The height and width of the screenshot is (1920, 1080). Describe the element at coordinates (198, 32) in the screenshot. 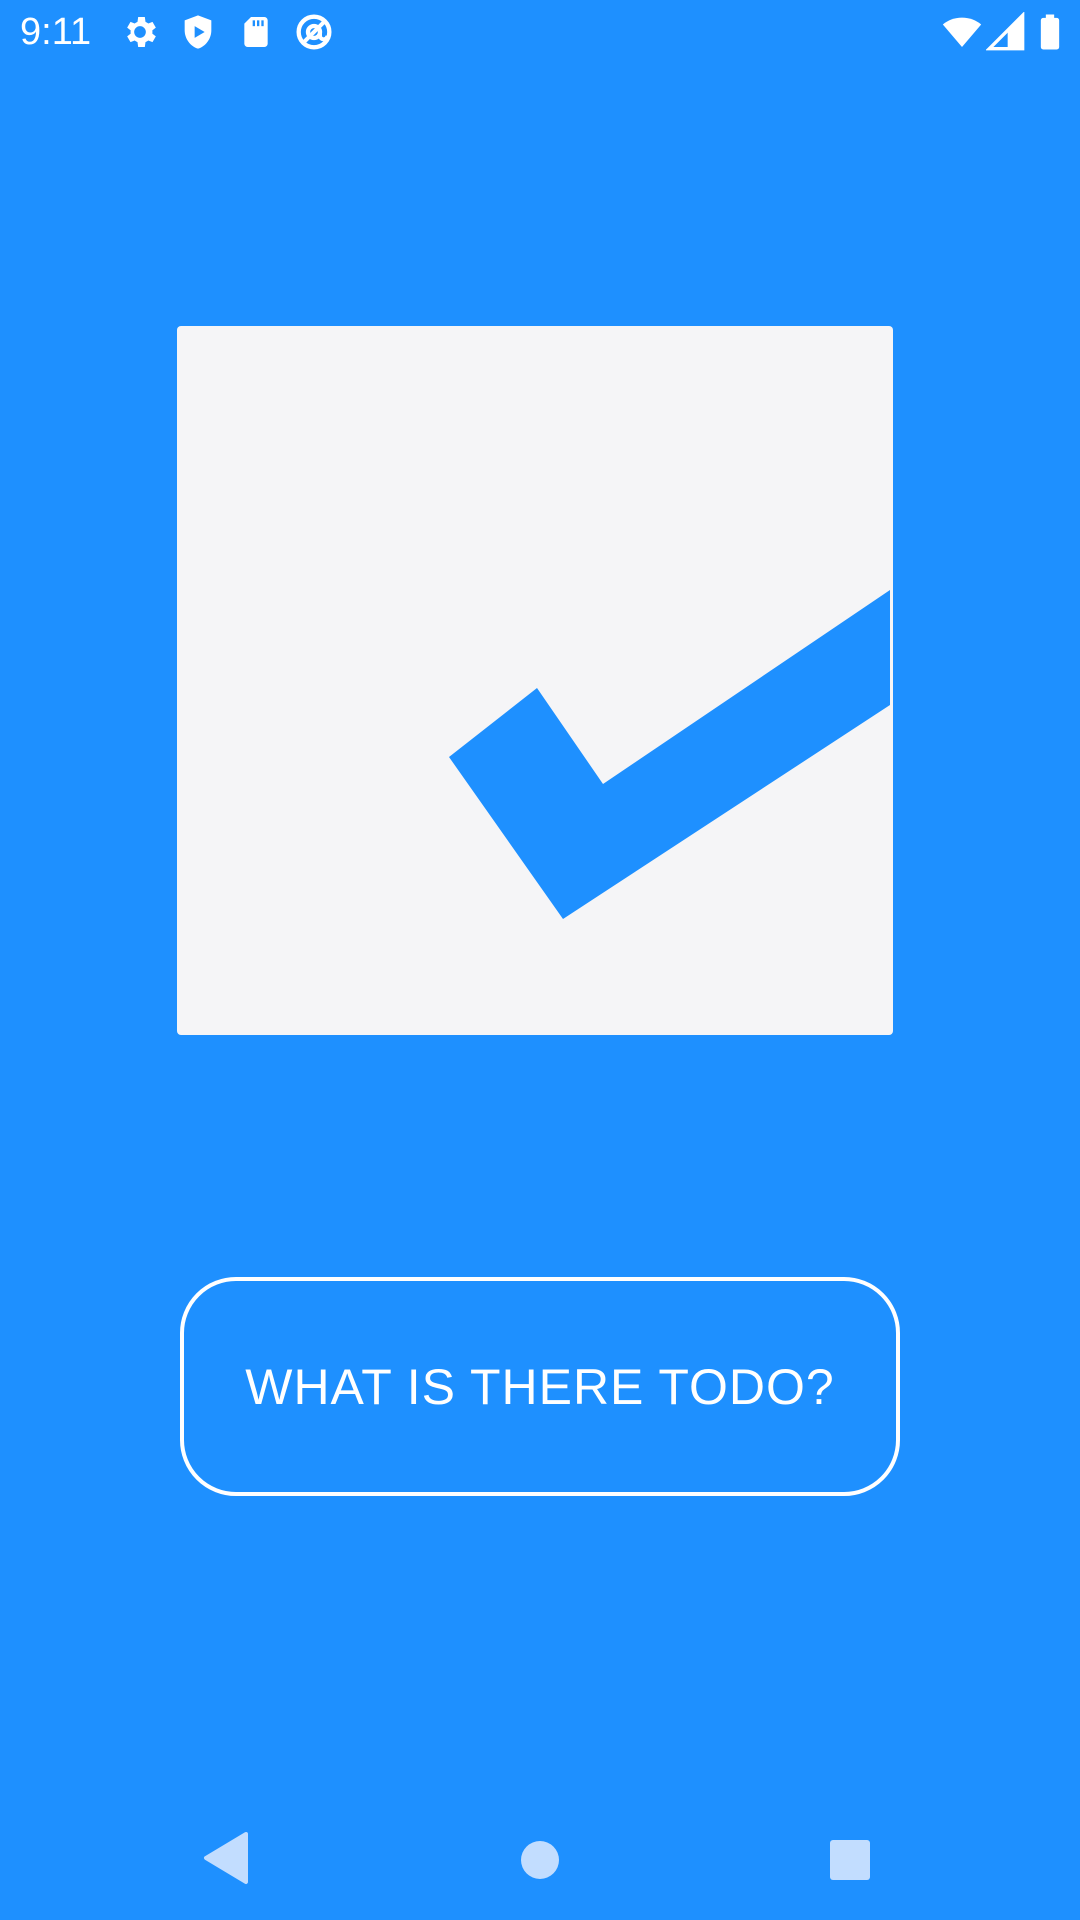

I see `shield-play-icon` at that location.